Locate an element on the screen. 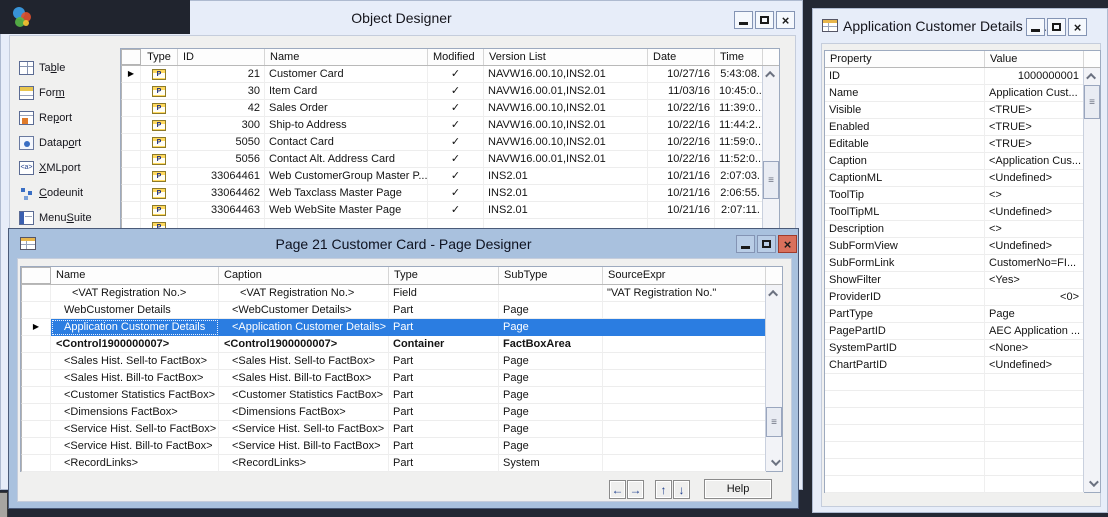 The image size is (1108, 517). property-row: ToolTip <> is located at coordinates (962, 195).